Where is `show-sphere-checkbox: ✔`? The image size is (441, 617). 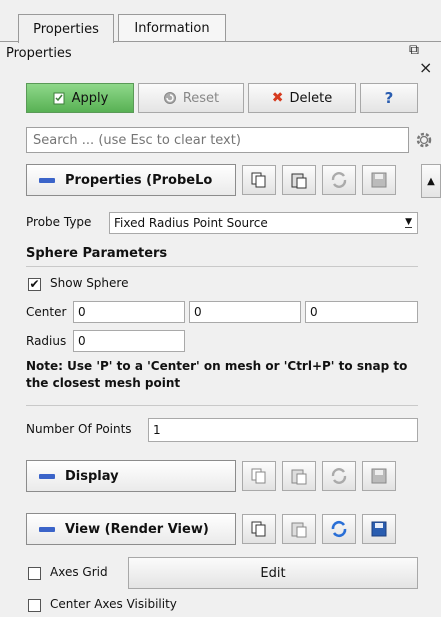
show-sphere-checkbox: ✔ is located at coordinates (34, 284).